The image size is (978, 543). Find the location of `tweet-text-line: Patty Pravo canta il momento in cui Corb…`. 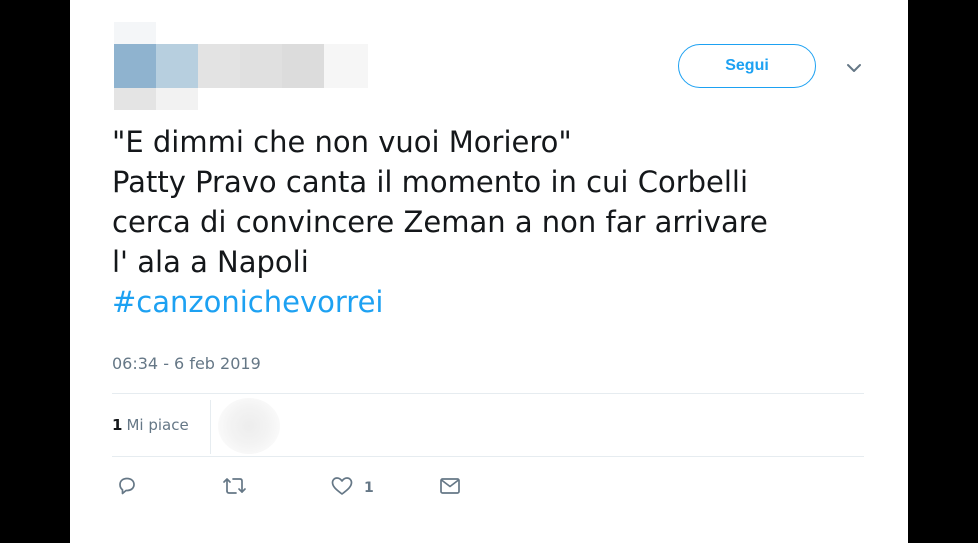

tweet-text-line: Patty Pravo canta il momento in cui Corb… is located at coordinates (430, 182).